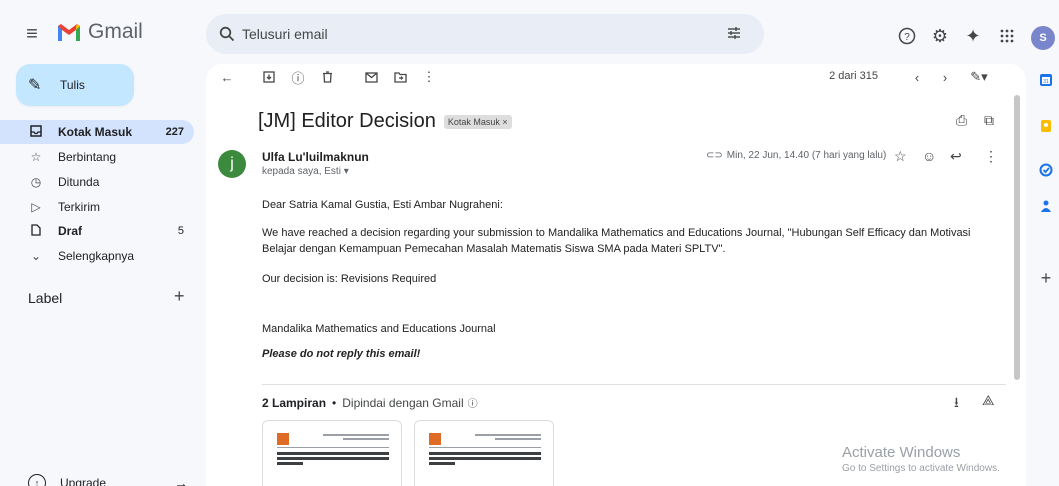 Image resolution: width=1059 pixels, height=486 pixels. What do you see at coordinates (945, 77) in the screenshot?
I see `chevron-right-icon: ›` at bounding box center [945, 77].